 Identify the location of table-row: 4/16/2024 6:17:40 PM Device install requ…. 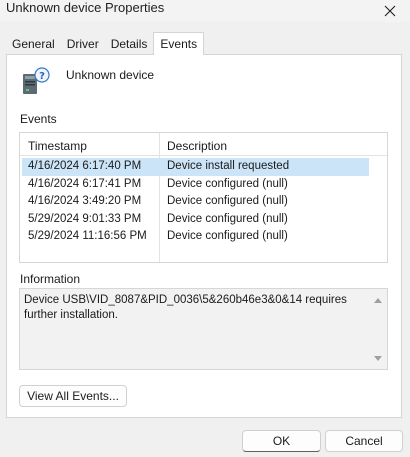
(195, 167).